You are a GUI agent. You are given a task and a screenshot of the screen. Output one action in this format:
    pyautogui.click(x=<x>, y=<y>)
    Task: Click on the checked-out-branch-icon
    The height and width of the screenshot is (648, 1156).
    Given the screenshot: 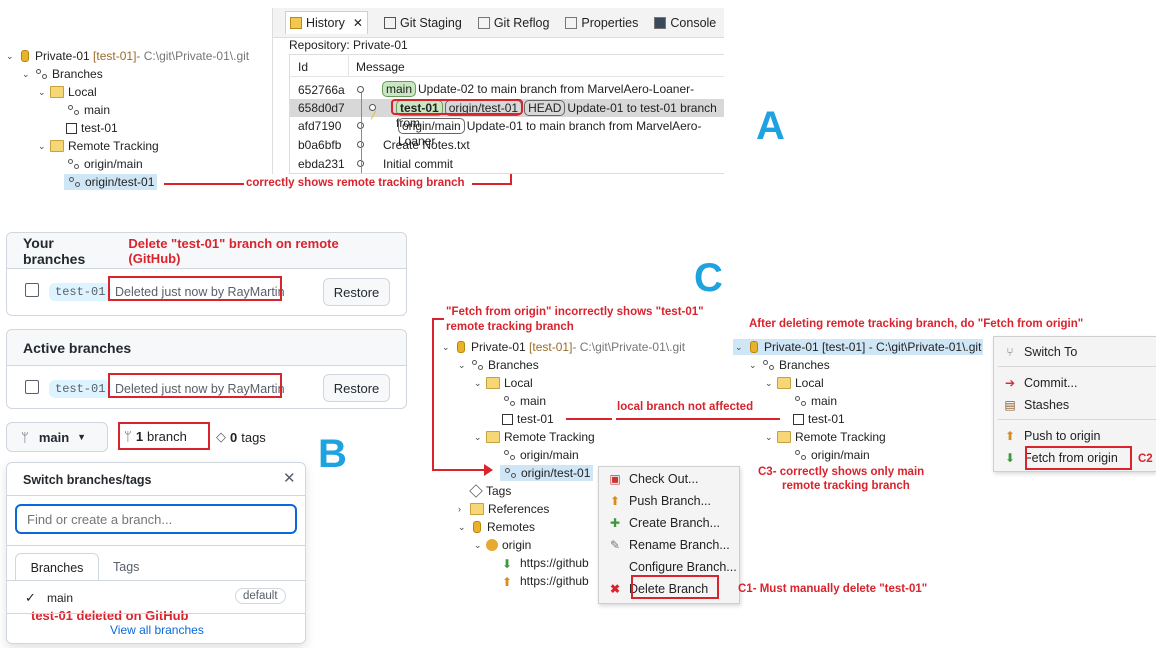 What is the action you would take?
    pyautogui.click(x=71, y=128)
    